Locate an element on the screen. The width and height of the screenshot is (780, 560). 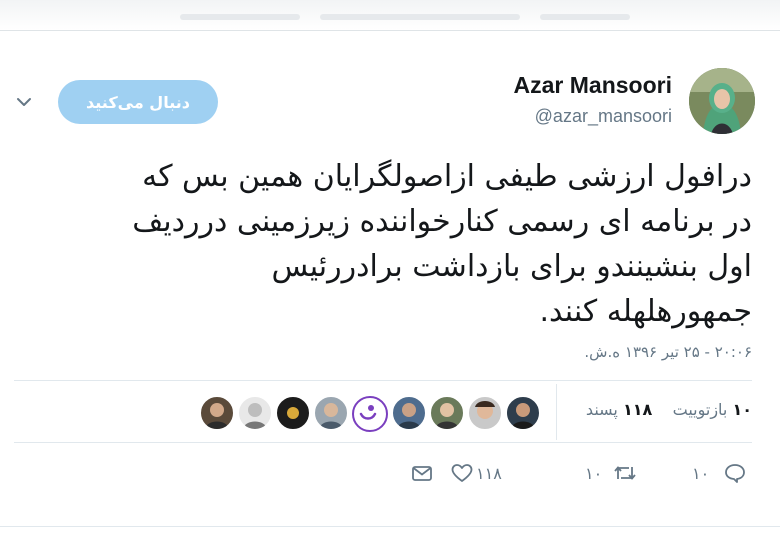
like-stat-count: ۱۱۸ is located at coordinates (637, 409).